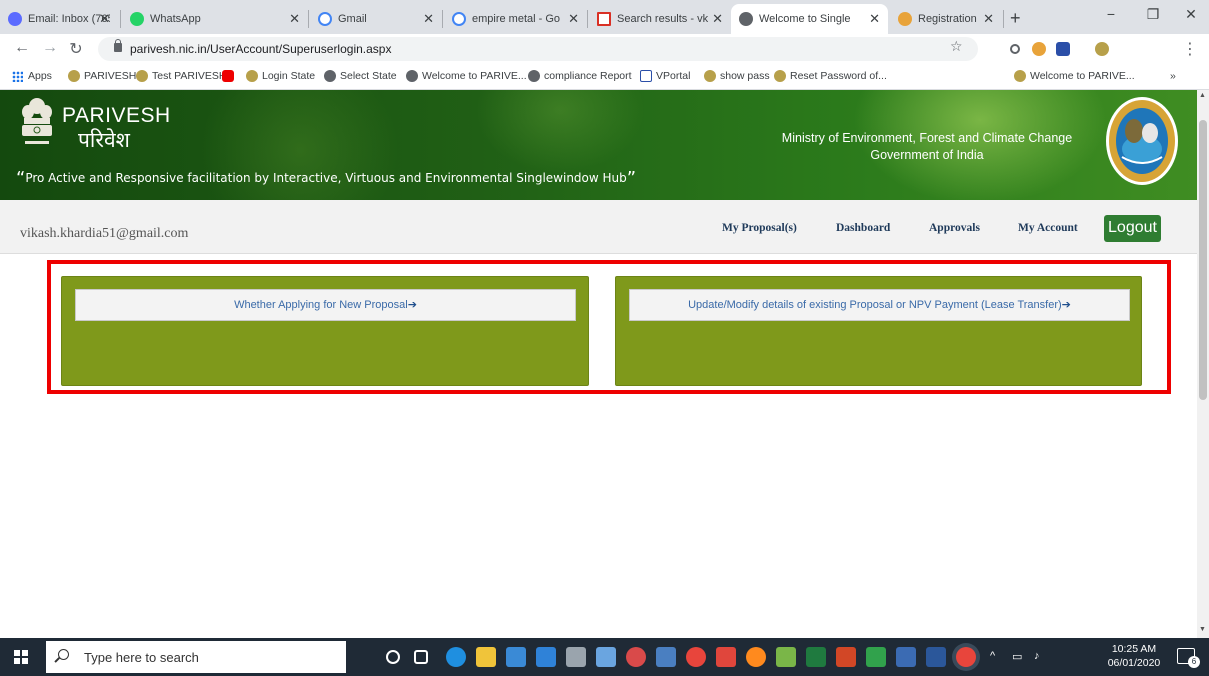  Describe the element at coordinates (1202, 95) in the screenshot. I see `scroll-up-arrow-icon: ▲` at that location.